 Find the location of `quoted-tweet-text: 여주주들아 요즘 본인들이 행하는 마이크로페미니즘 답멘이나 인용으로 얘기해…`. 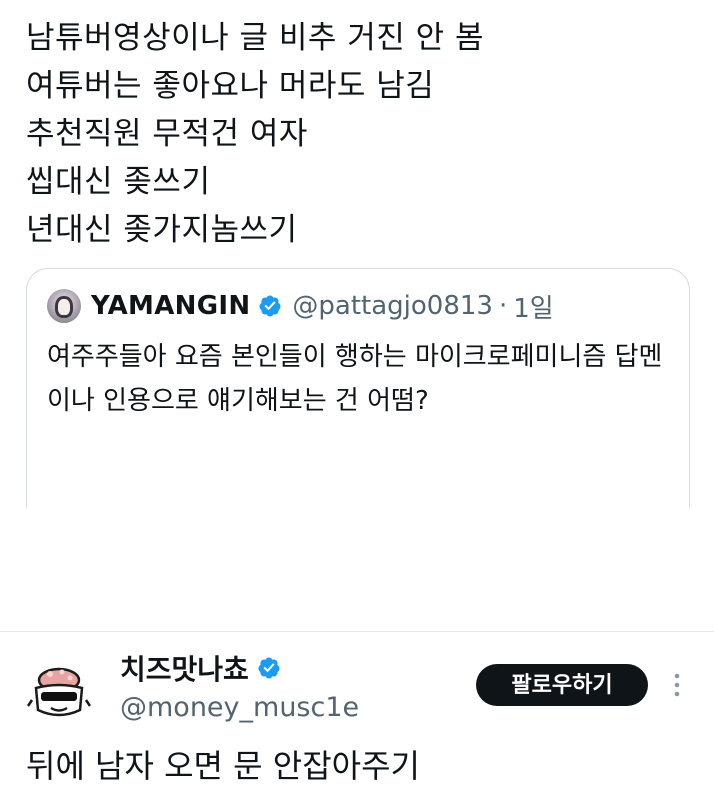

quoted-tweet-text: 여주주들아 요즘 본인들이 행하는 마이크로페미니즘 답멘이나 인용으로 얘기해… is located at coordinates (355, 379).